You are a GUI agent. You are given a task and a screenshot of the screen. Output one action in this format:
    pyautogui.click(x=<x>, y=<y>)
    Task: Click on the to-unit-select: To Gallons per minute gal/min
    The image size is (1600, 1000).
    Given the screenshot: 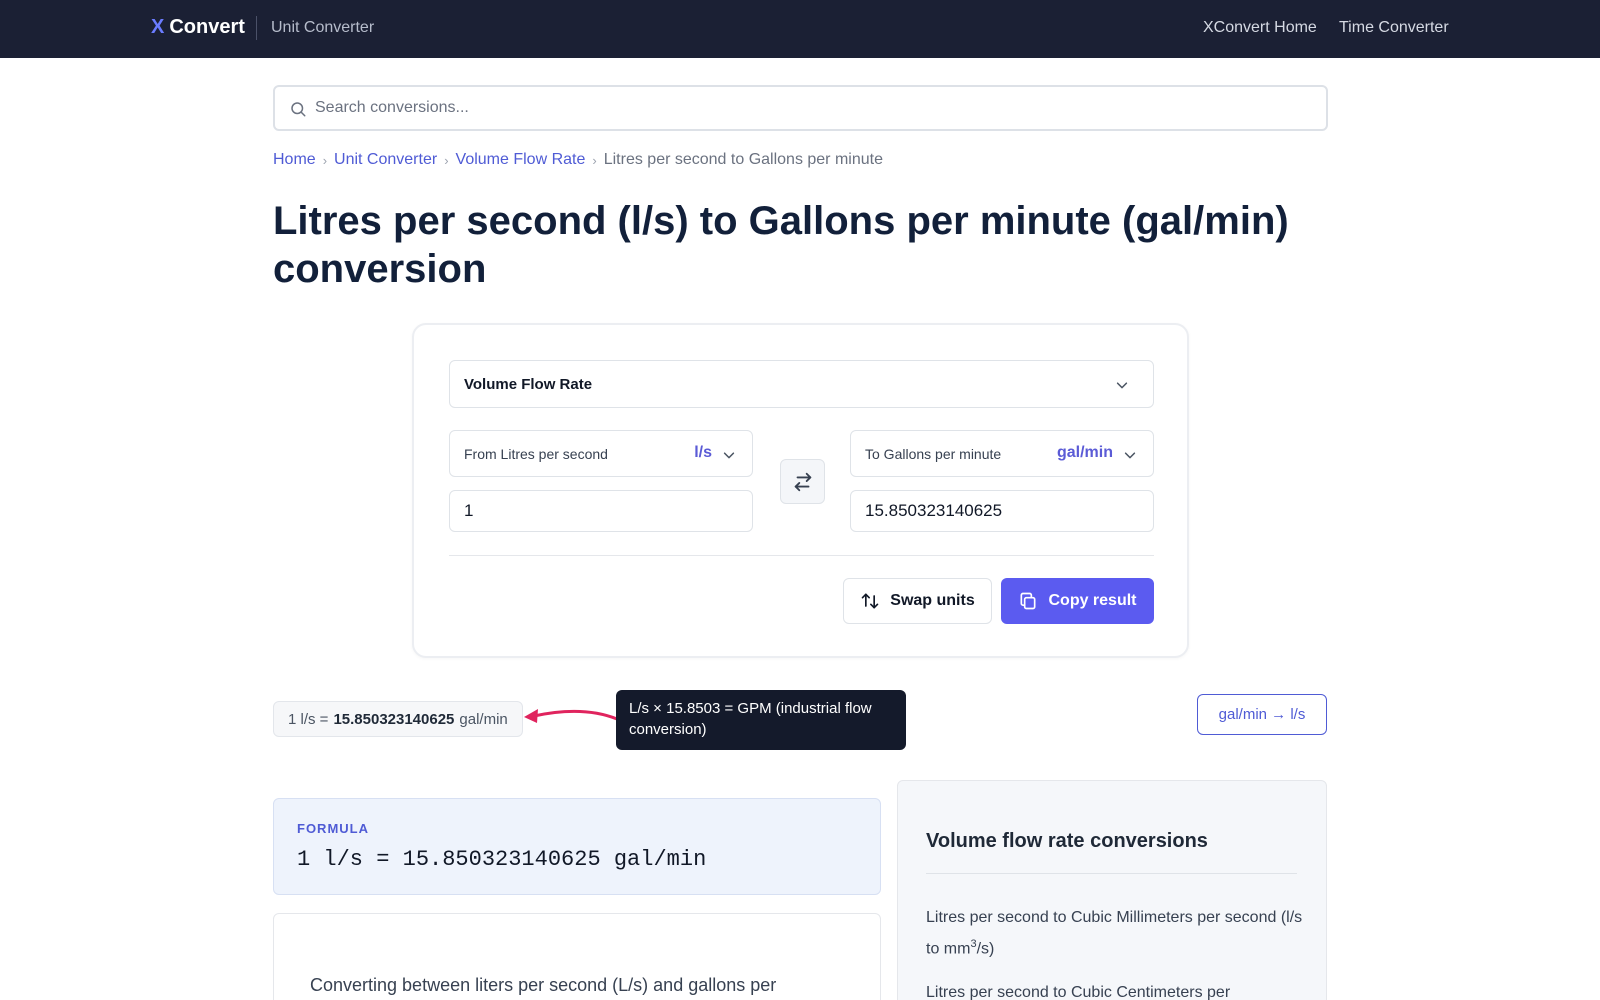 What is the action you would take?
    pyautogui.click(x=1002, y=453)
    